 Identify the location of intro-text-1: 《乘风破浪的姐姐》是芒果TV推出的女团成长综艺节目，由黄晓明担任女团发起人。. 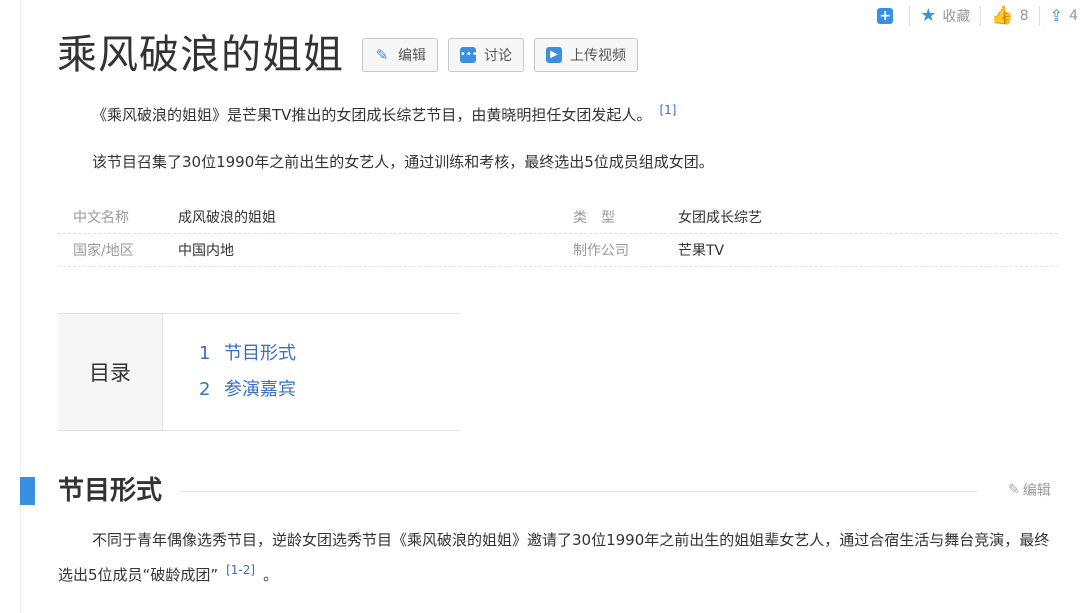
(372, 115).